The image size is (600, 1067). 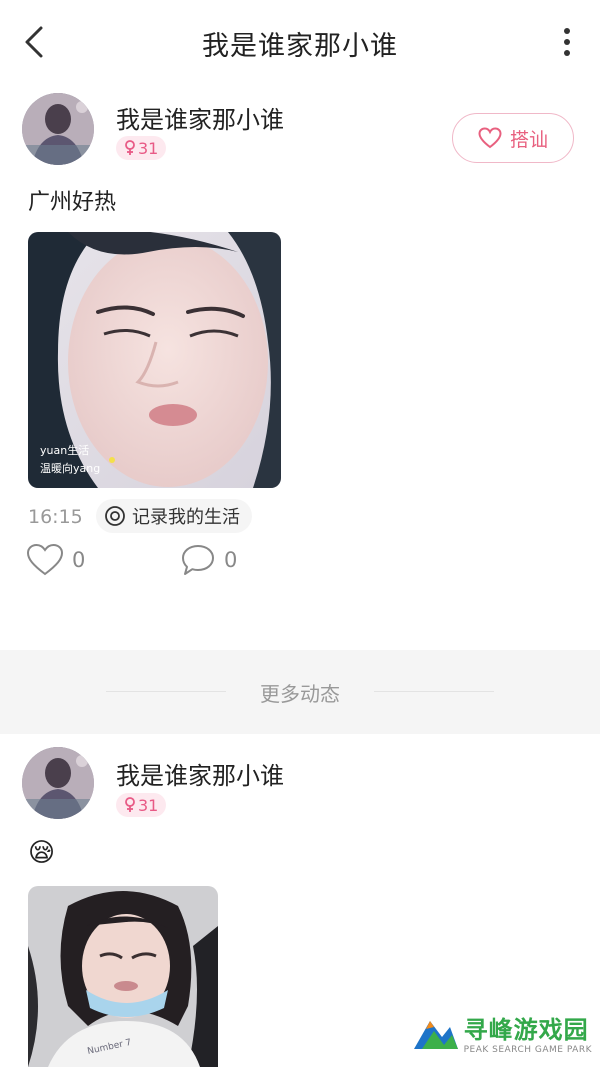 What do you see at coordinates (434, 691) in the screenshot?
I see `divider-line-right` at bounding box center [434, 691].